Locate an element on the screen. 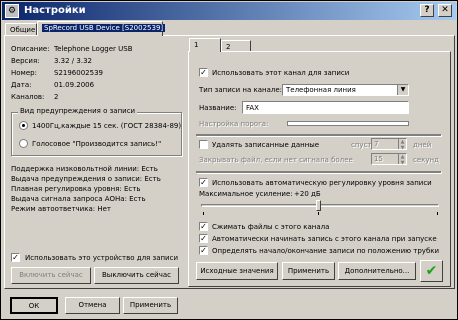 The height and width of the screenshot is (320, 458). serial-value: S2196002539 is located at coordinates (78, 73).